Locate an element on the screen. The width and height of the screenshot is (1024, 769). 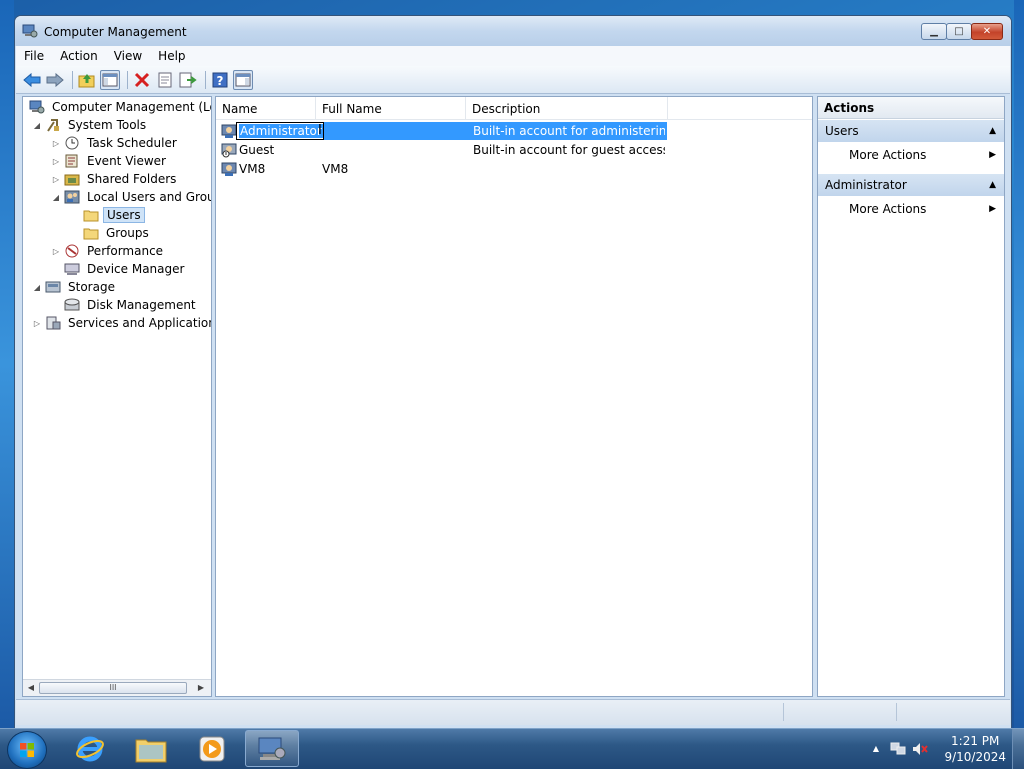
action-item-label: More Actions is located at coordinates (888, 155).